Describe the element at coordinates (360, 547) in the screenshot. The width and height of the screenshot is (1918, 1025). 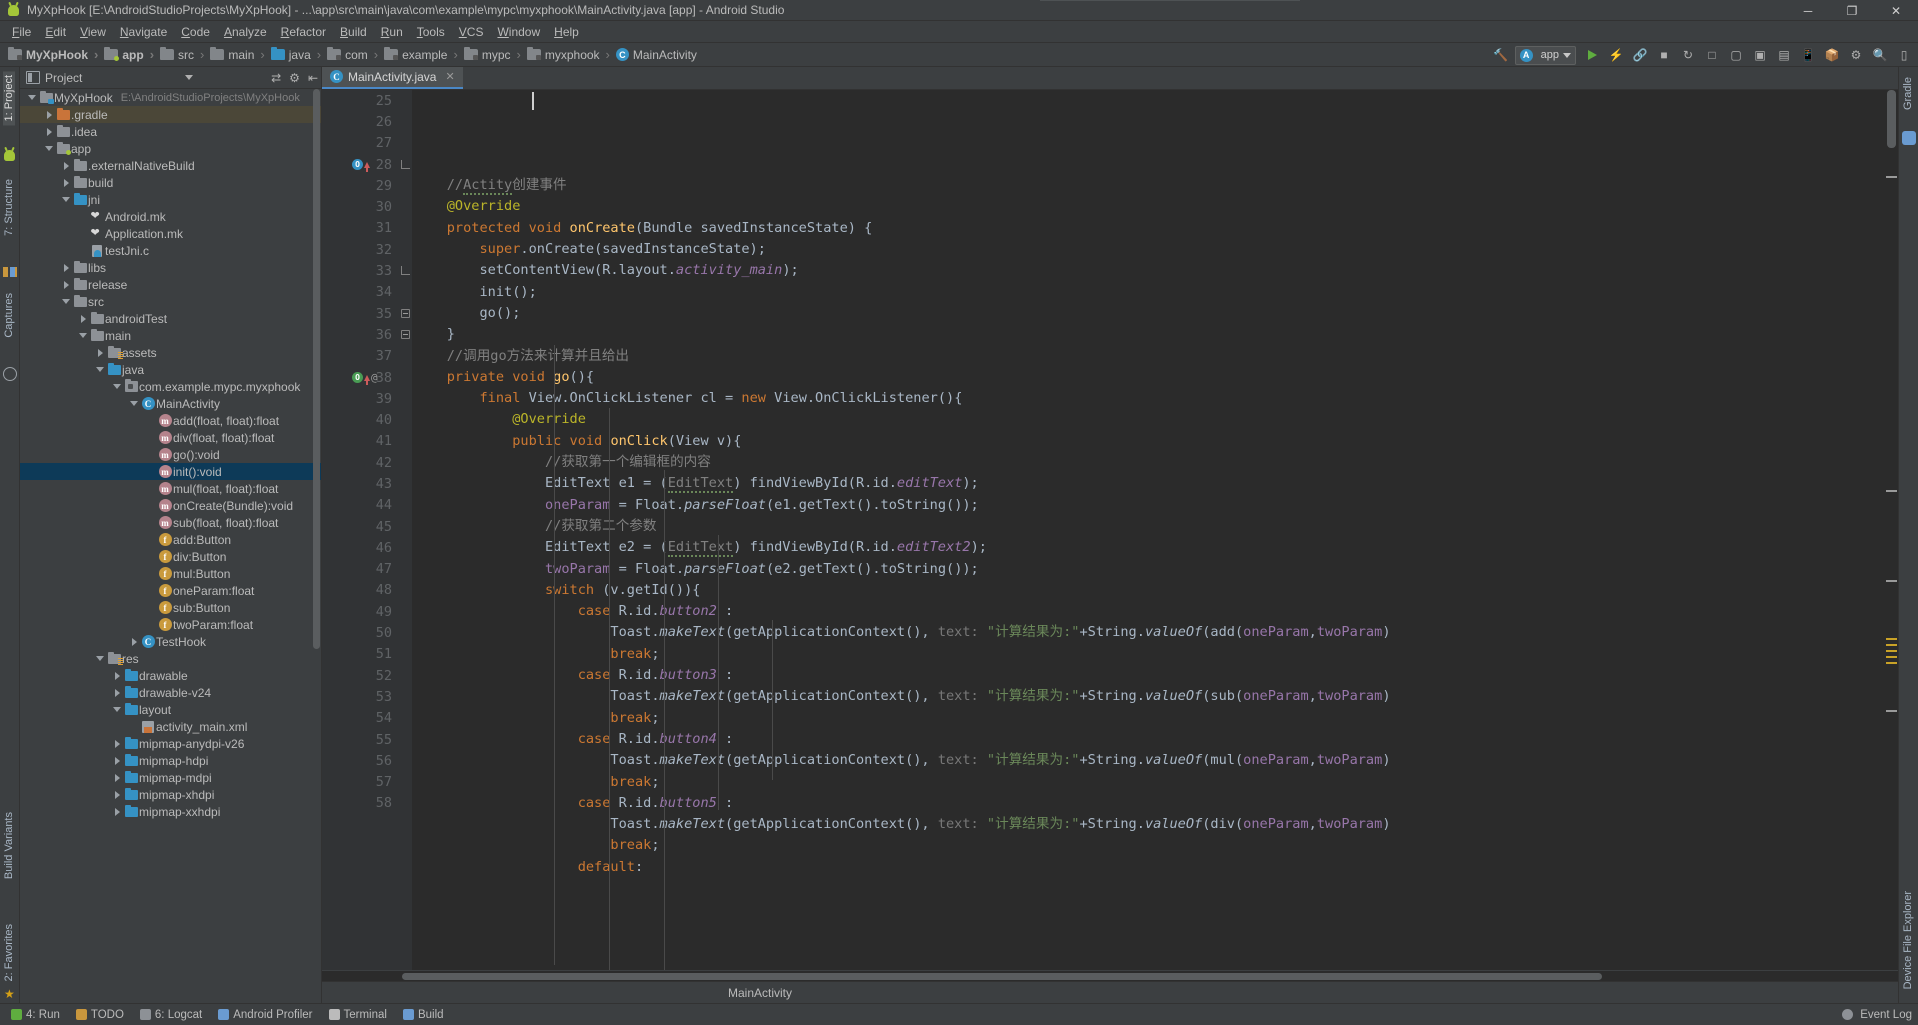
I see `line-number: 46` at that location.